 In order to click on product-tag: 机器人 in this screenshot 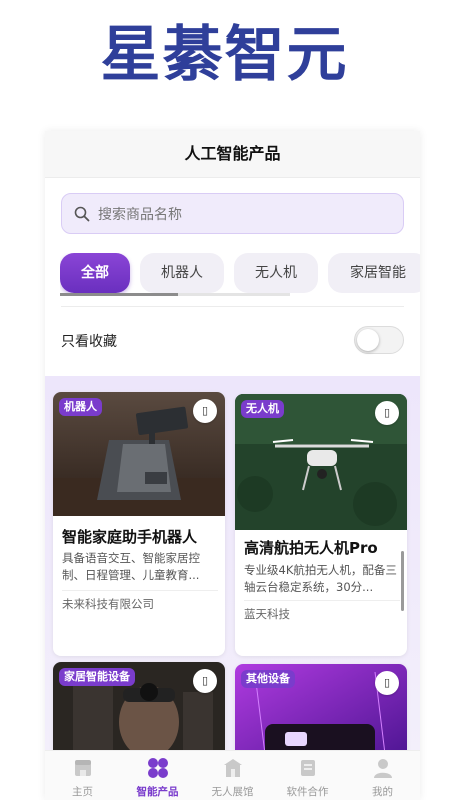, I will do `click(80, 407)`.